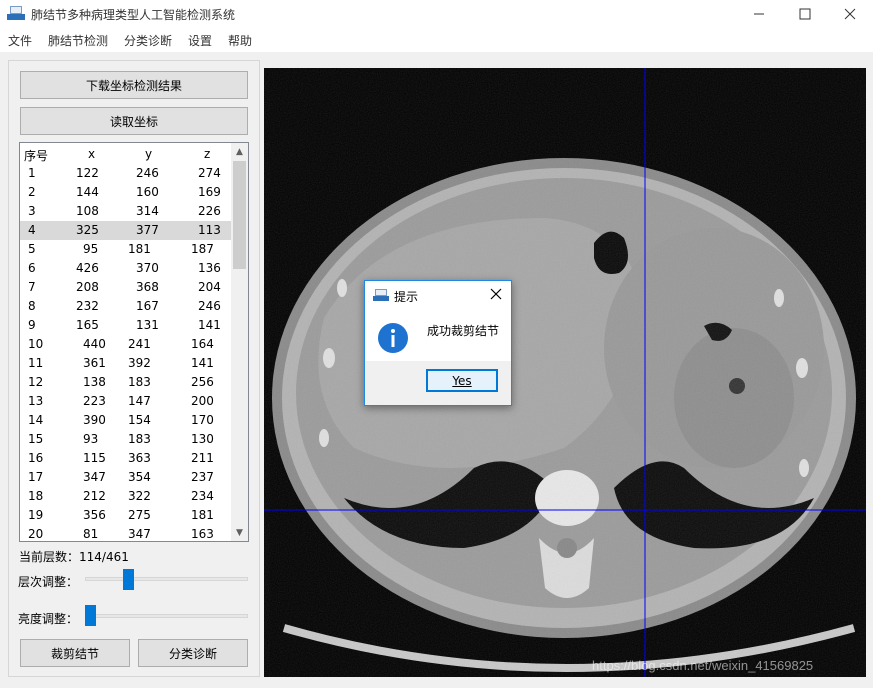 Image resolution: width=873 pixels, height=688 pixels. Describe the element at coordinates (125, 192) in the screenshot. I see `table-row: 2 144 160 169` at that location.